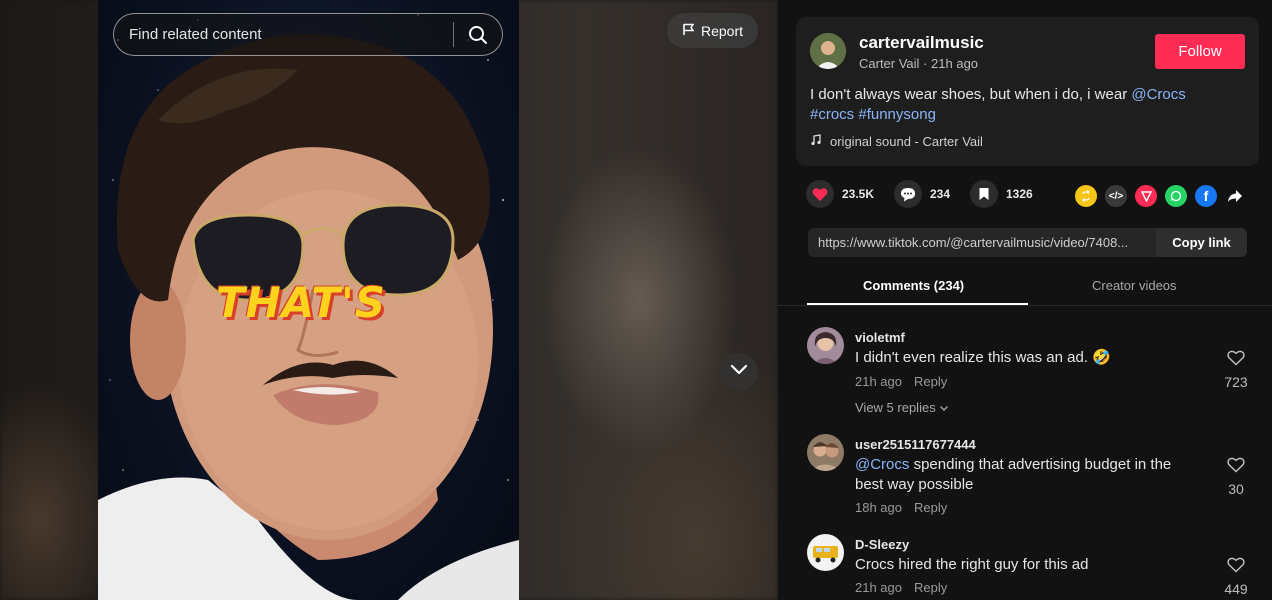 The height and width of the screenshot is (600, 1272). Describe the element at coordinates (1236, 489) in the screenshot. I see `comment-like-count: 30` at that location.